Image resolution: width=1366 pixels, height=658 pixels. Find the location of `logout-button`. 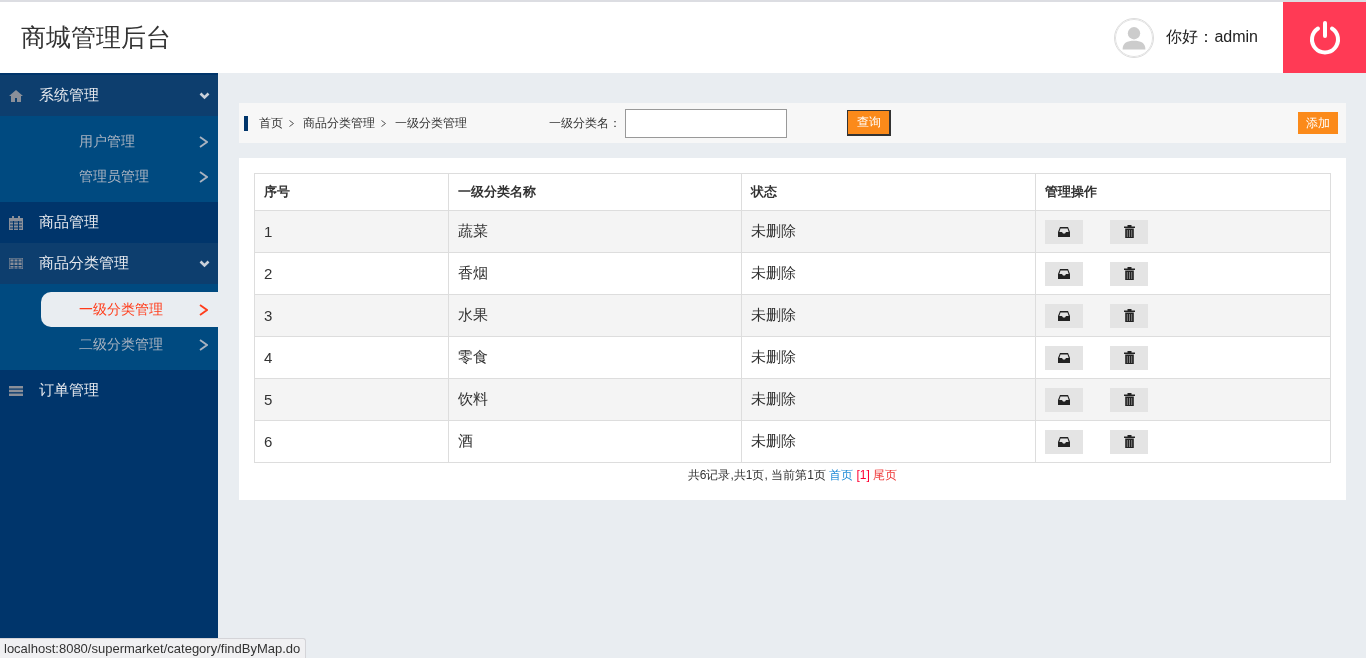

logout-button is located at coordinates (1324, 37).